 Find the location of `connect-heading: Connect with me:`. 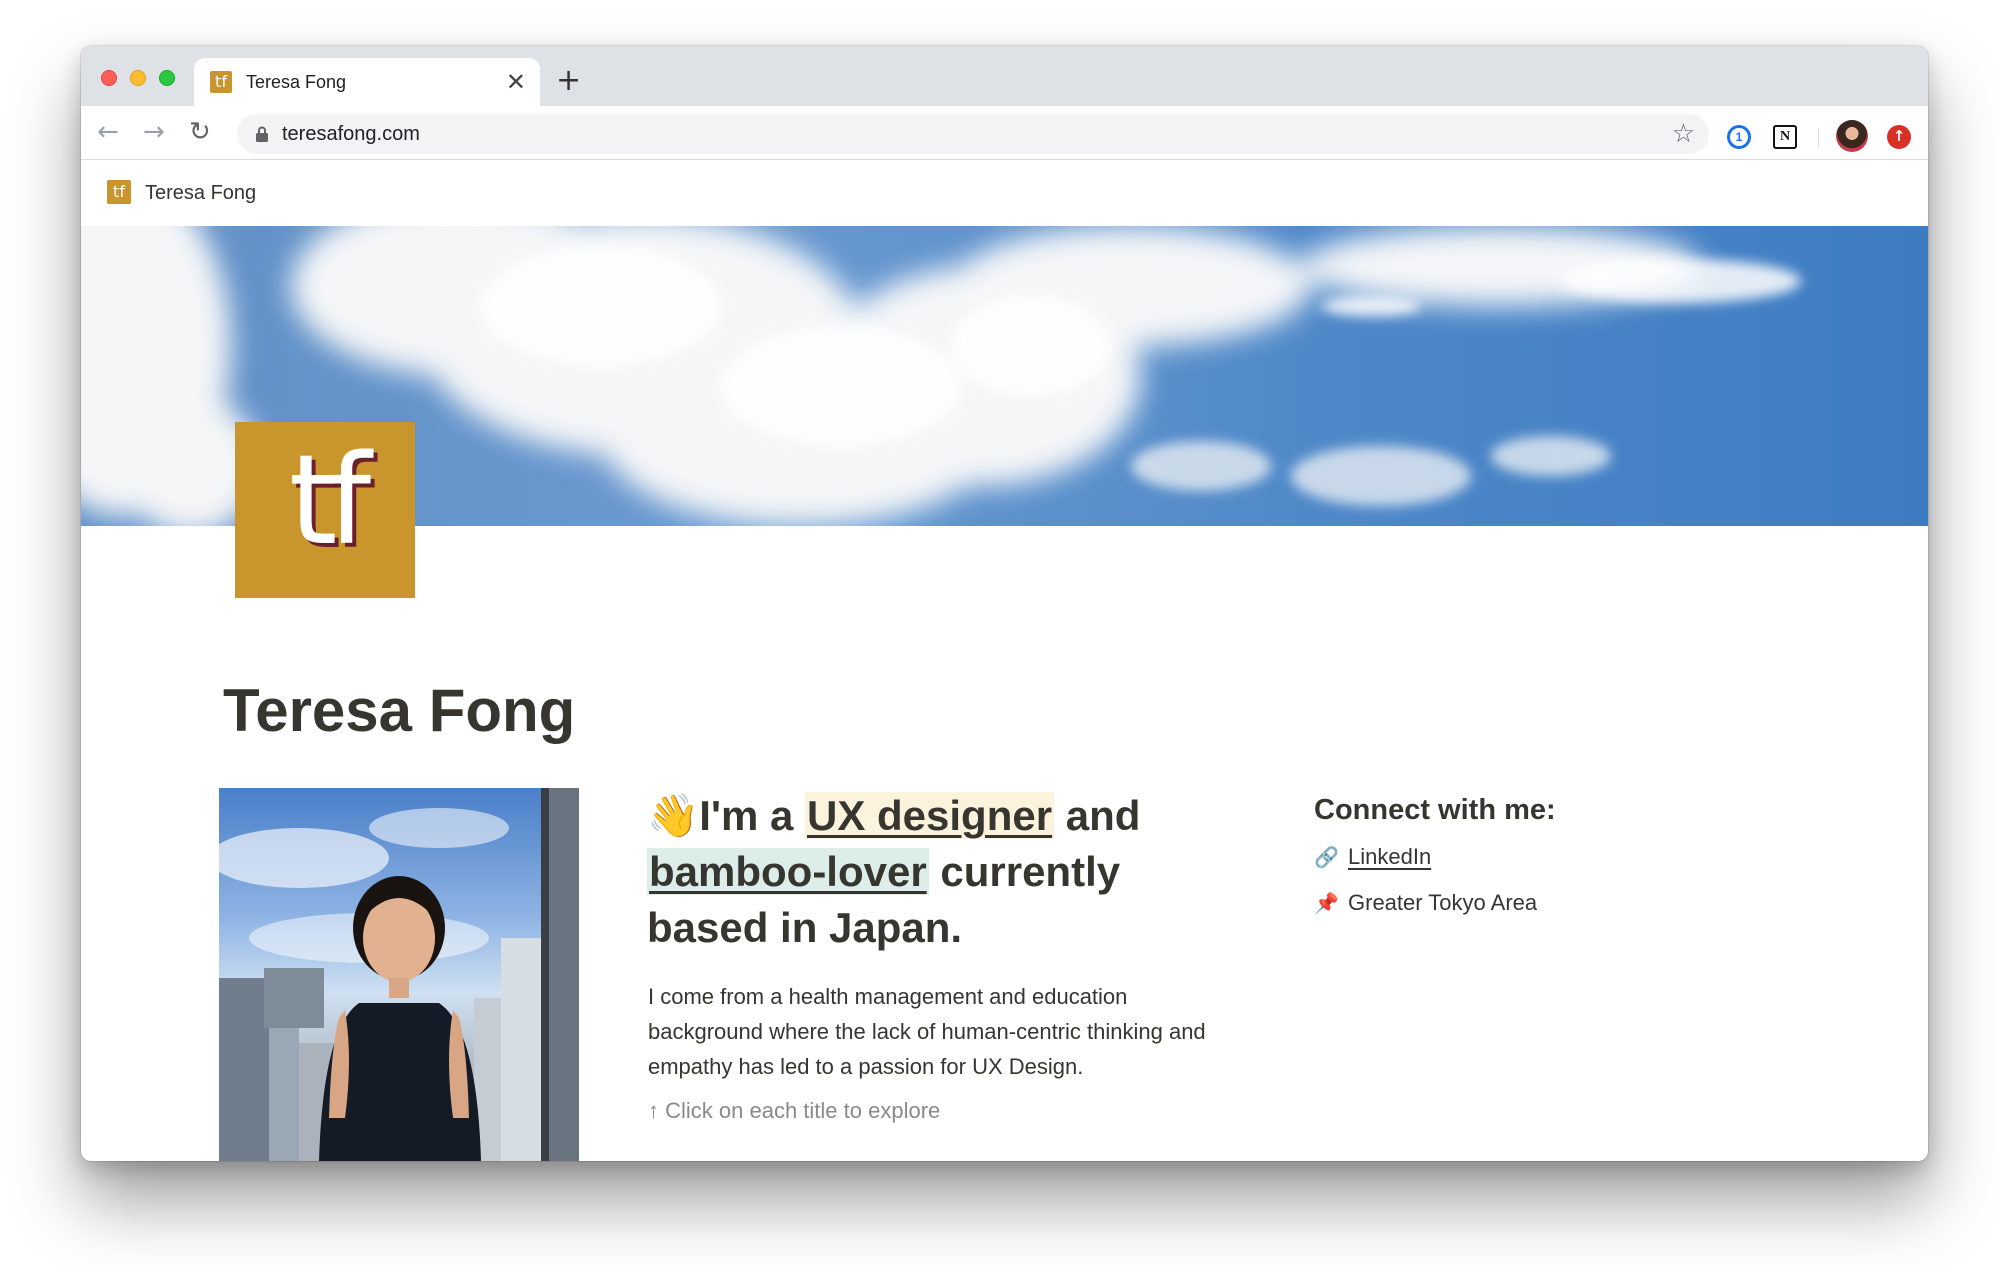

connect-heading: Connect with me: is located at coordinates (1435, 810).